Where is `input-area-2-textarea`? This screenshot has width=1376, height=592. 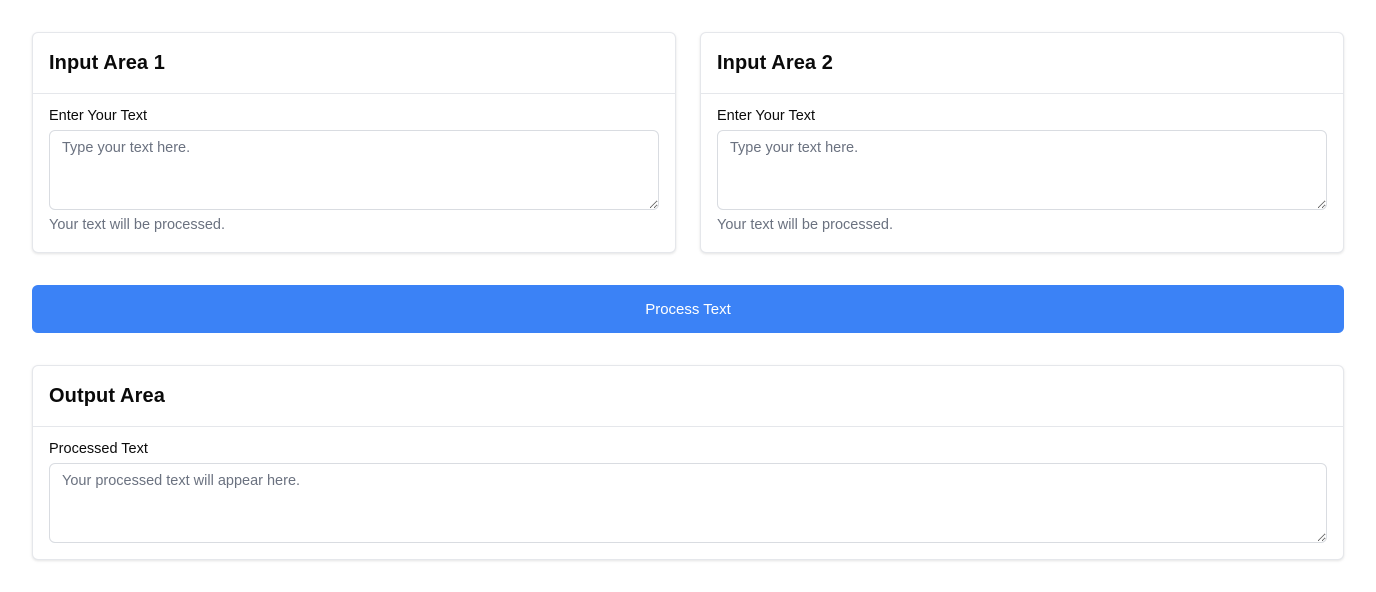 input-area-2-textarea is located at coordinates (1022, 170).